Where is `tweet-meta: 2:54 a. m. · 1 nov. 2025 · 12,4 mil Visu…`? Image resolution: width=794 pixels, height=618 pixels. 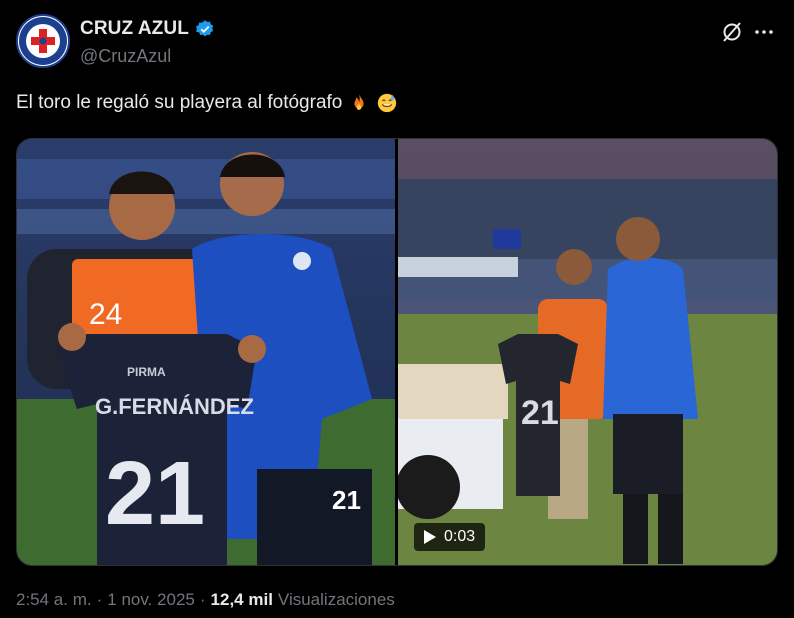 tweet-meta: 2:54 a. m. · 1 nov. 2025 · 12,4 mil Visu… is located at coordinates (205, 600).